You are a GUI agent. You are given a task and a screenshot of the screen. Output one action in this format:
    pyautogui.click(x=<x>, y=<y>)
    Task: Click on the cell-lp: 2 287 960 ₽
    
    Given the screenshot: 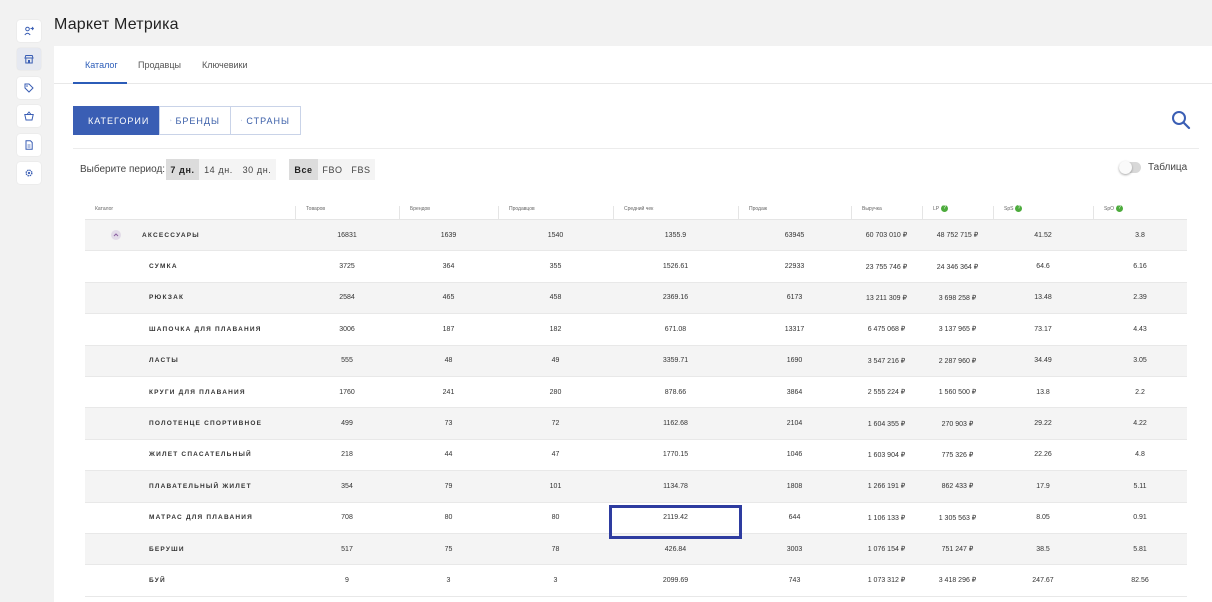 What is the action you would take?
    pyautogui.click(x=957, y=361)
    